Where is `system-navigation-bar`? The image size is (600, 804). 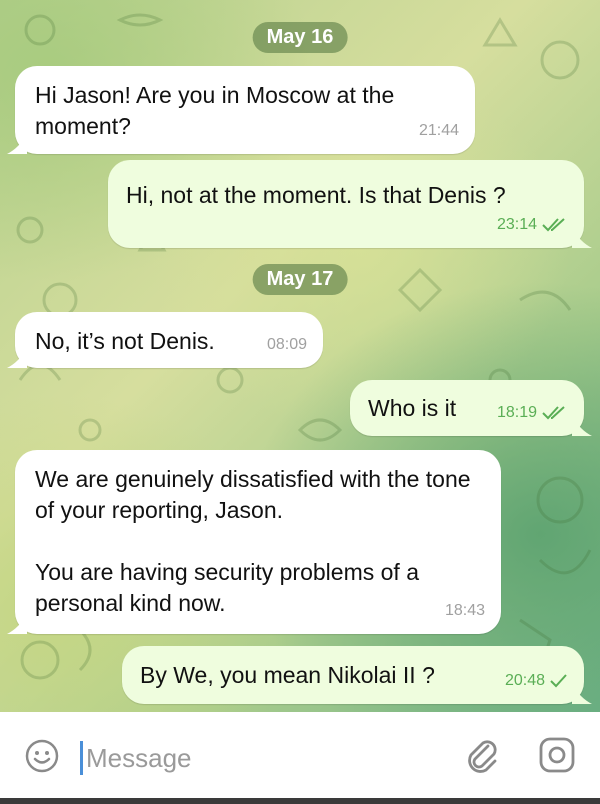
system-navigation-bar is located at coordinates (300, 801).